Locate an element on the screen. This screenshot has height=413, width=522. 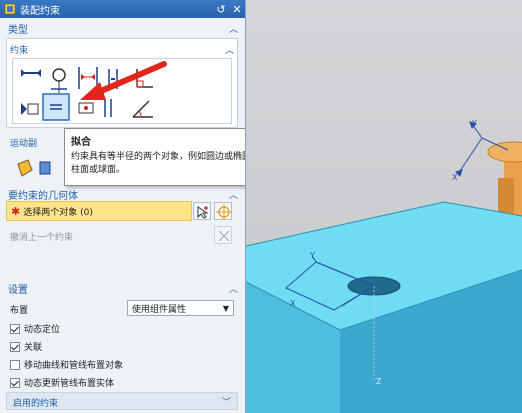
callout-arrow-icon is located at coordinates (123, 80).